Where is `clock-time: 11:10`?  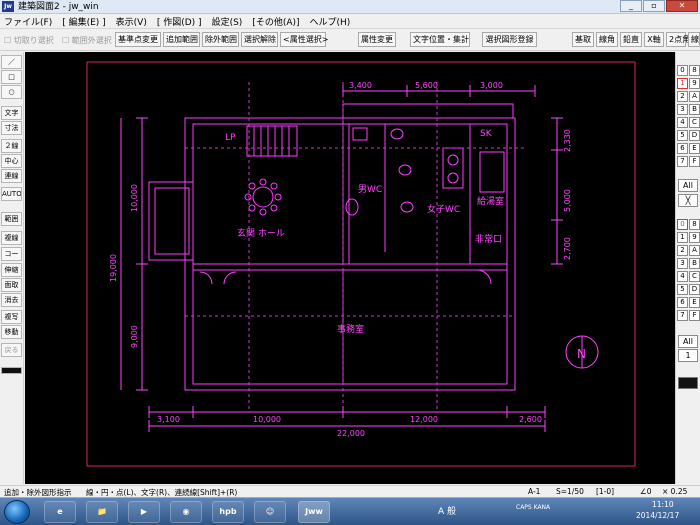
clock-time: 11:10 is located at coordinates (663, 504).